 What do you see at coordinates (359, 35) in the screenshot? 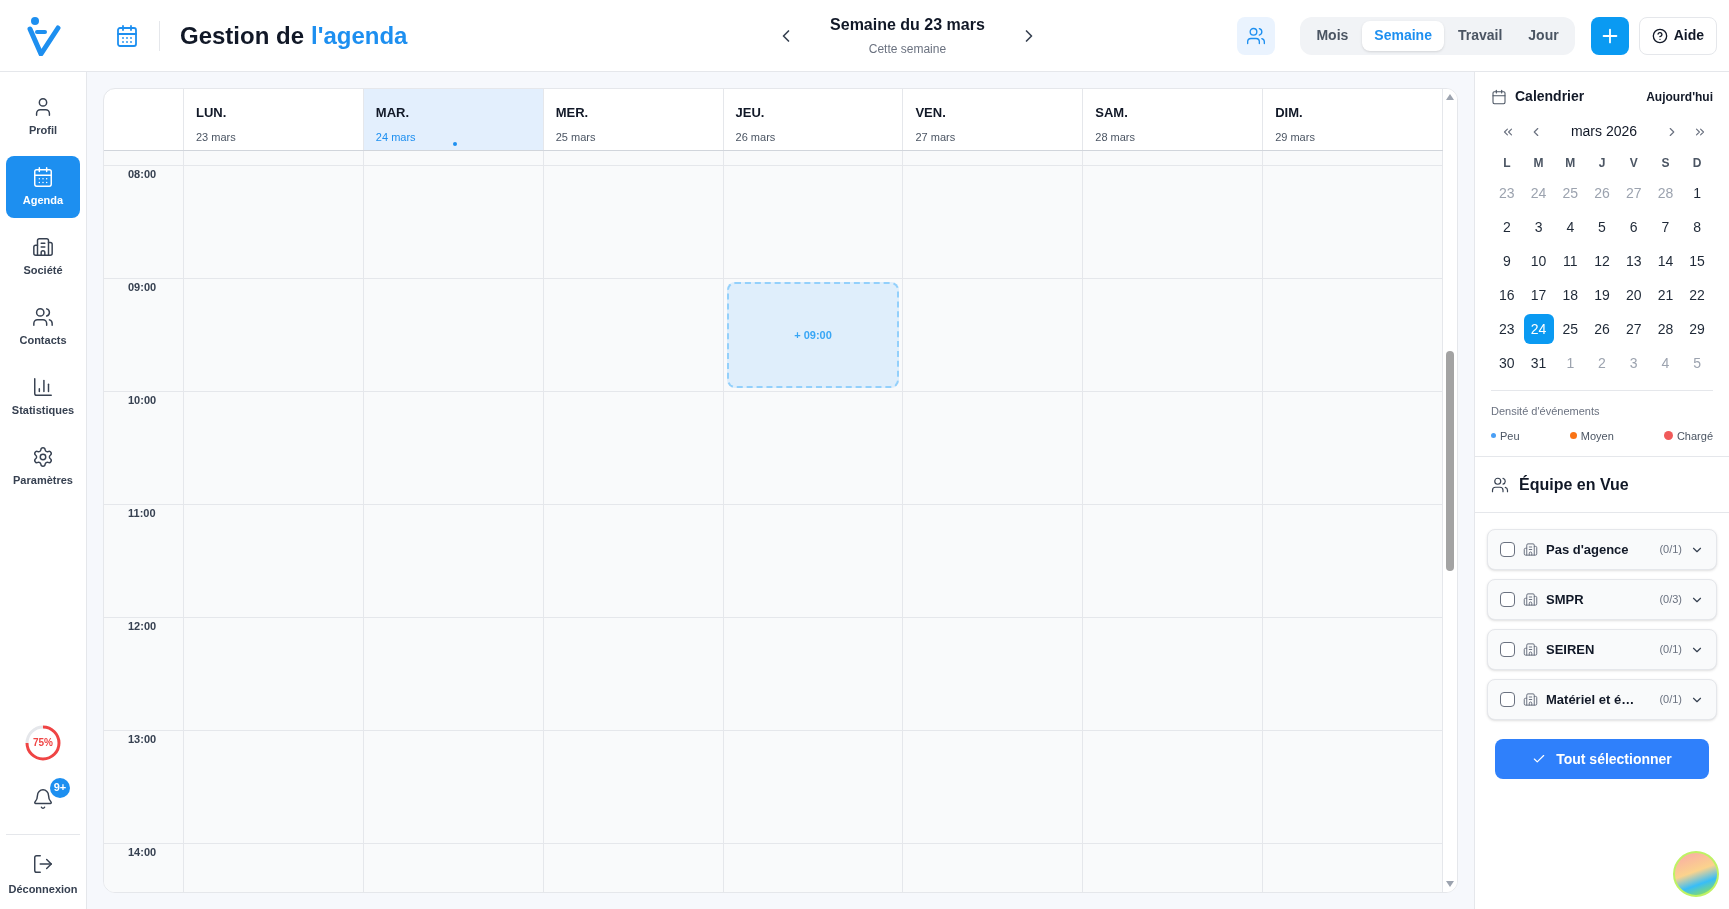
I see `page-title-highlight: l'agenda` at bounding box center [359, 35].